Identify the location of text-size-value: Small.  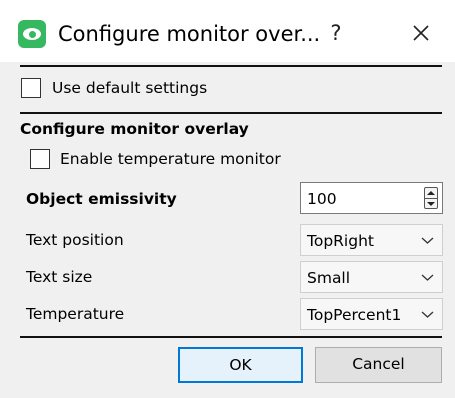
(329, 278).